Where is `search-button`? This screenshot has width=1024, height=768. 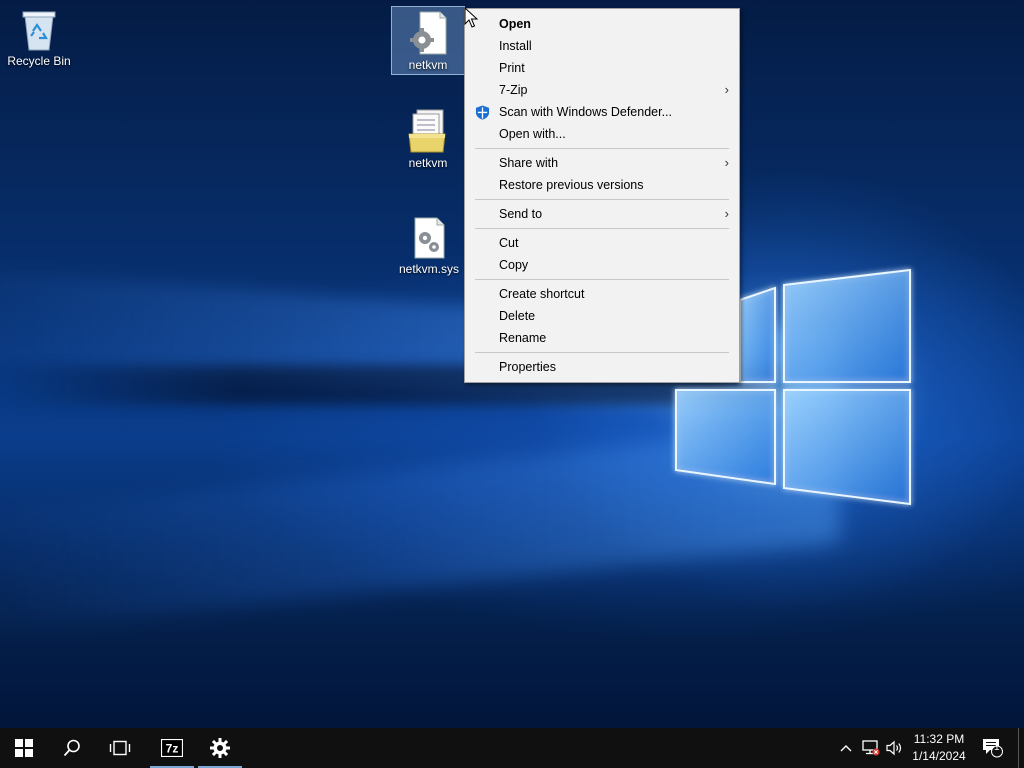
search-button is located at coordinates (72, 748).